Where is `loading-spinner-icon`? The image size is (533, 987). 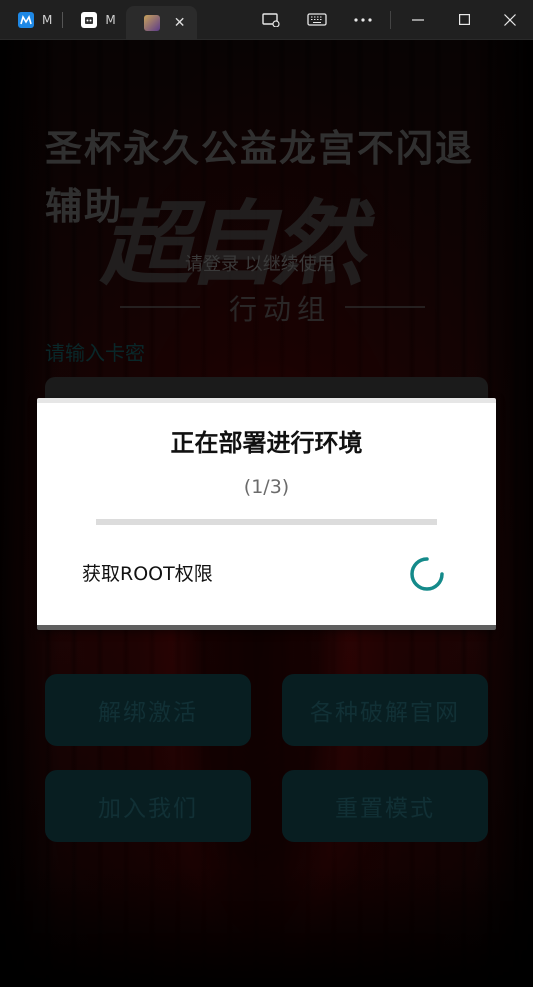 loading-spinner-icon is located at coordinates (427, 574).